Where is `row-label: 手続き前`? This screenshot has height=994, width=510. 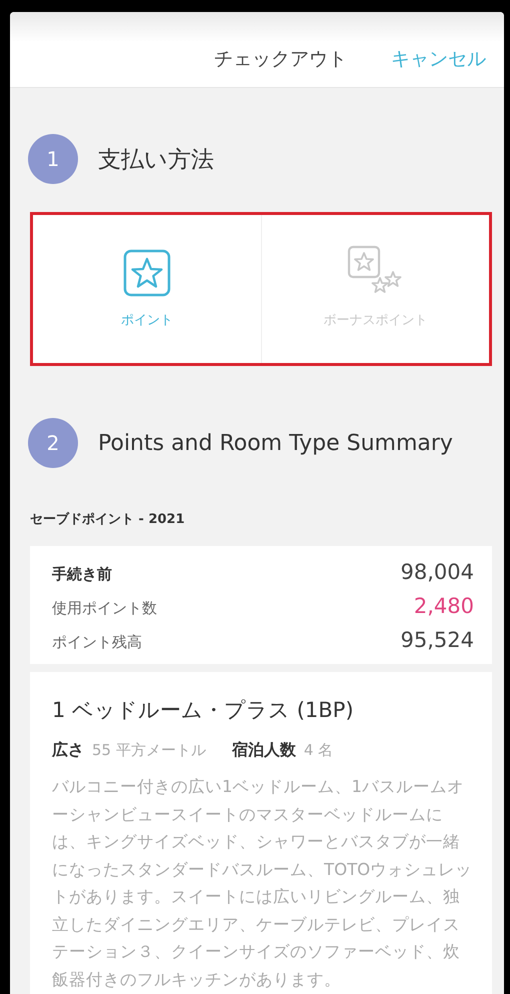
row-label: 手続き前 is located at coordinates (82, 574).